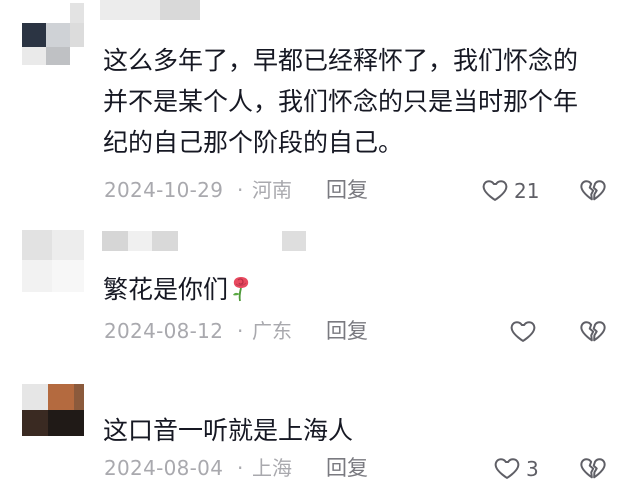  What do you see at coordinates (363, 430) in the screenshot?
I see `comment-text: 这口音一听就是上海人` at bounding box center [363, 430].